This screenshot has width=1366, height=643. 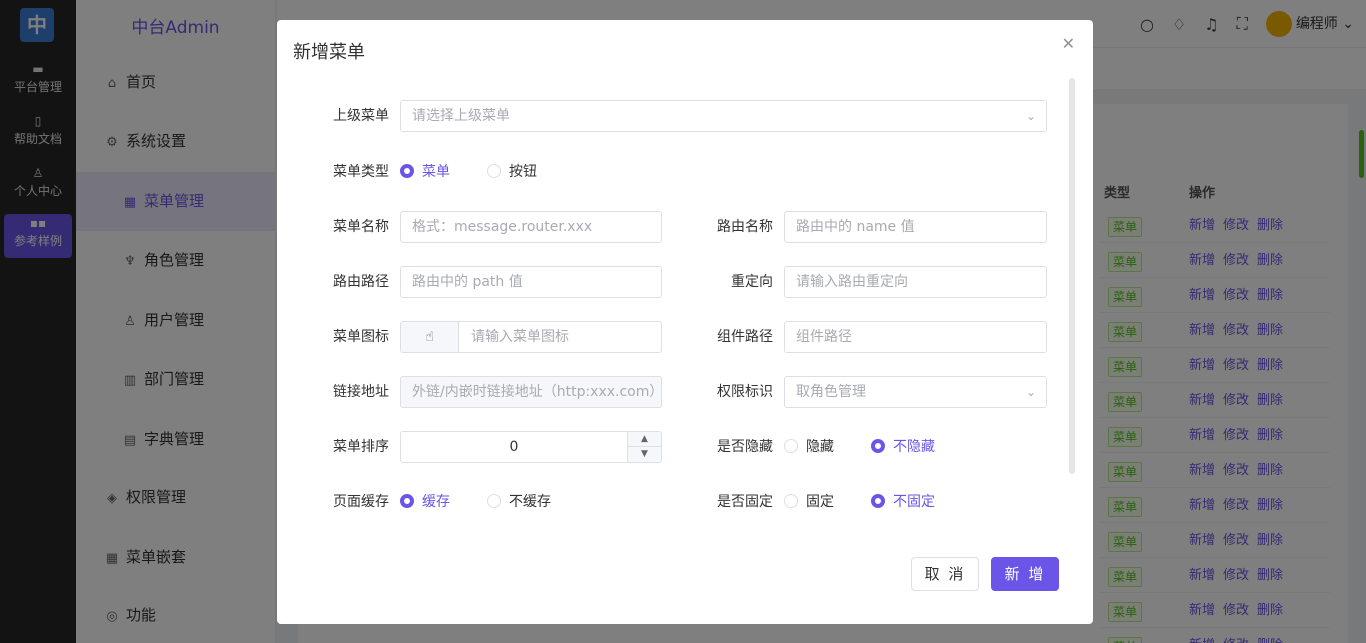 I want to click on redirect-input: 请输入路由重定向, so click(x=915, y=282).